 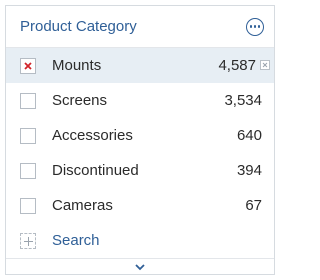 I want to click on chevron-down-icon, so click(x=140, y=266).